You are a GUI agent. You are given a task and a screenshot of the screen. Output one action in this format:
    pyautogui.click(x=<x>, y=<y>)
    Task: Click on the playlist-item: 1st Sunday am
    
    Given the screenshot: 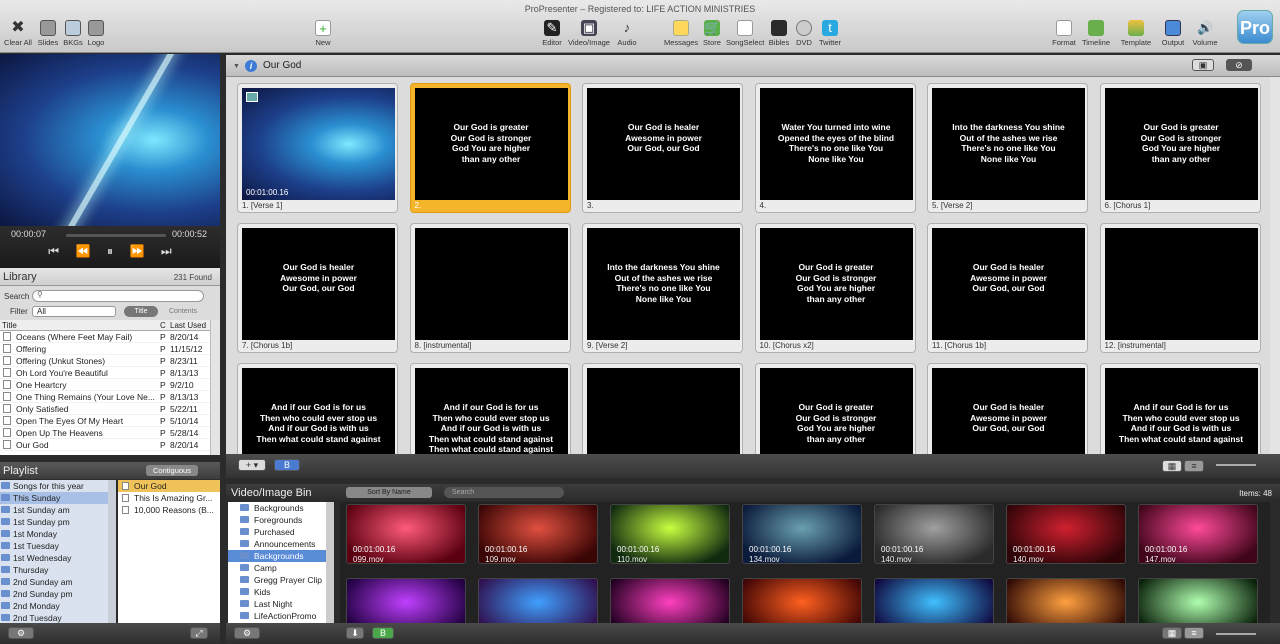 What is the action you would take?
    pyautogui.click(x=58, y=510)
    